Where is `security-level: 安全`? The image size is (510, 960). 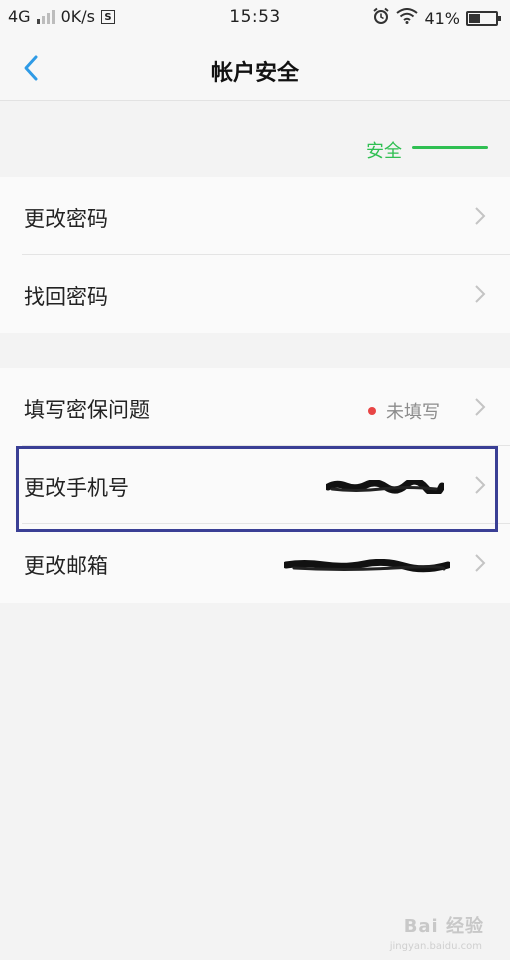
security-level: 安全 is located at coordinates (255, 139).